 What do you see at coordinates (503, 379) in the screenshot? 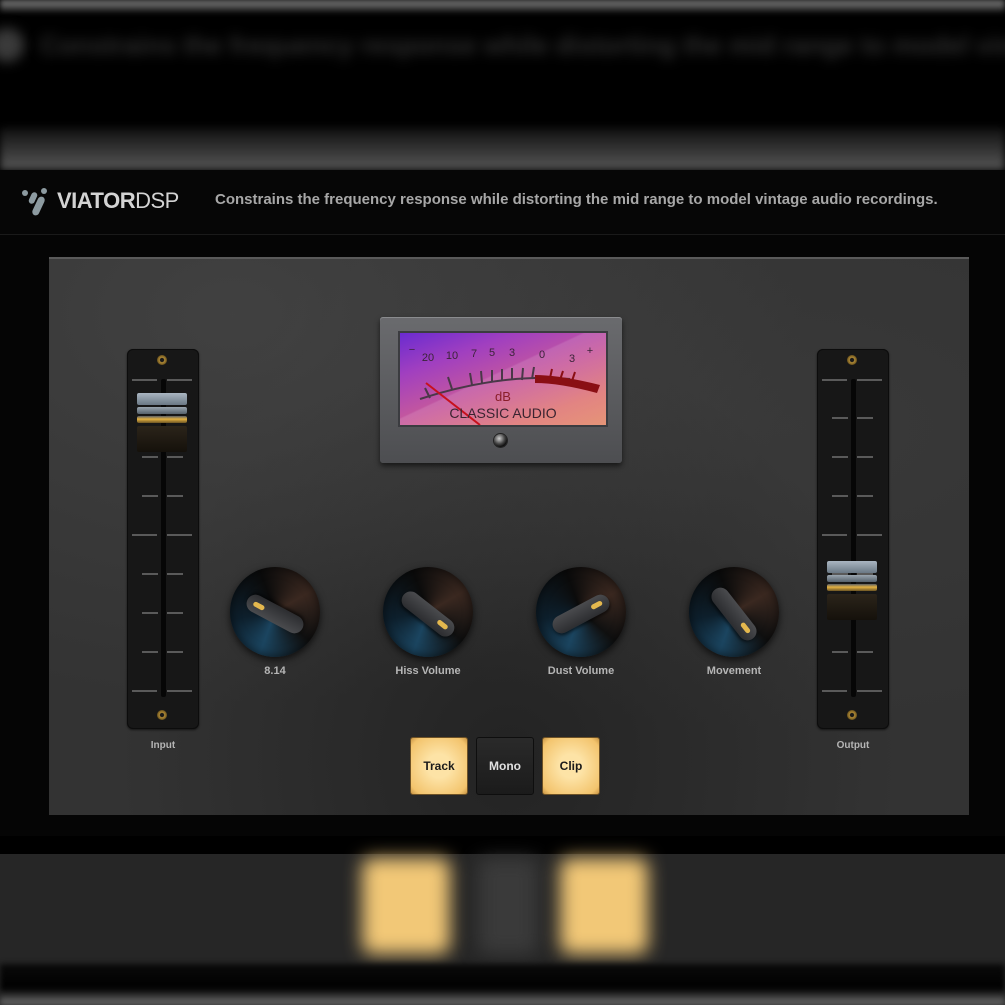
I see `vu-meter-face: −20 10 7 5 3 0 3 + dB CLASSIC AUDIO` at bounding box center [503, 379].